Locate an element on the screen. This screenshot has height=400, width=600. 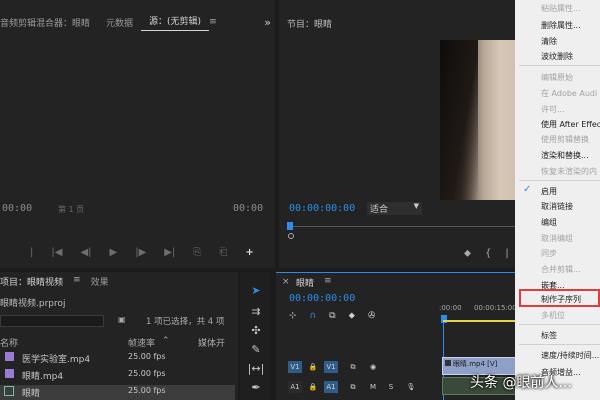
insert-icon: ⎘ is located at coordinates (197, 252).